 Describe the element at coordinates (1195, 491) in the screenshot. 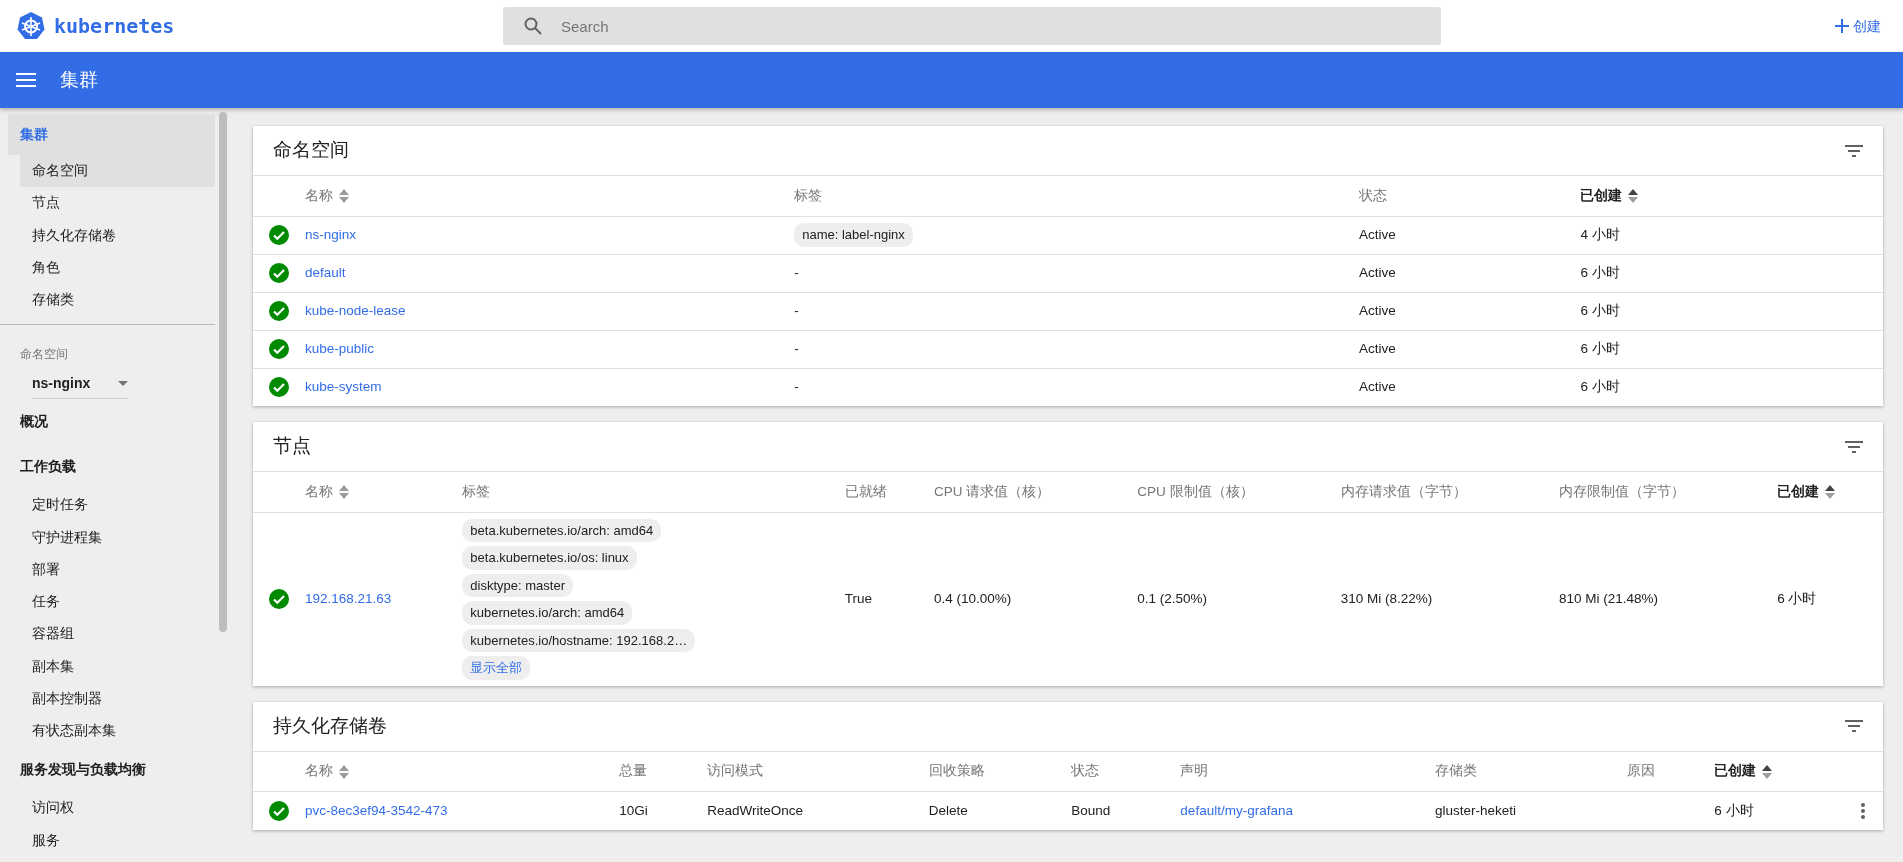

I see `column-header: CPU 限制值（核）` at that location.